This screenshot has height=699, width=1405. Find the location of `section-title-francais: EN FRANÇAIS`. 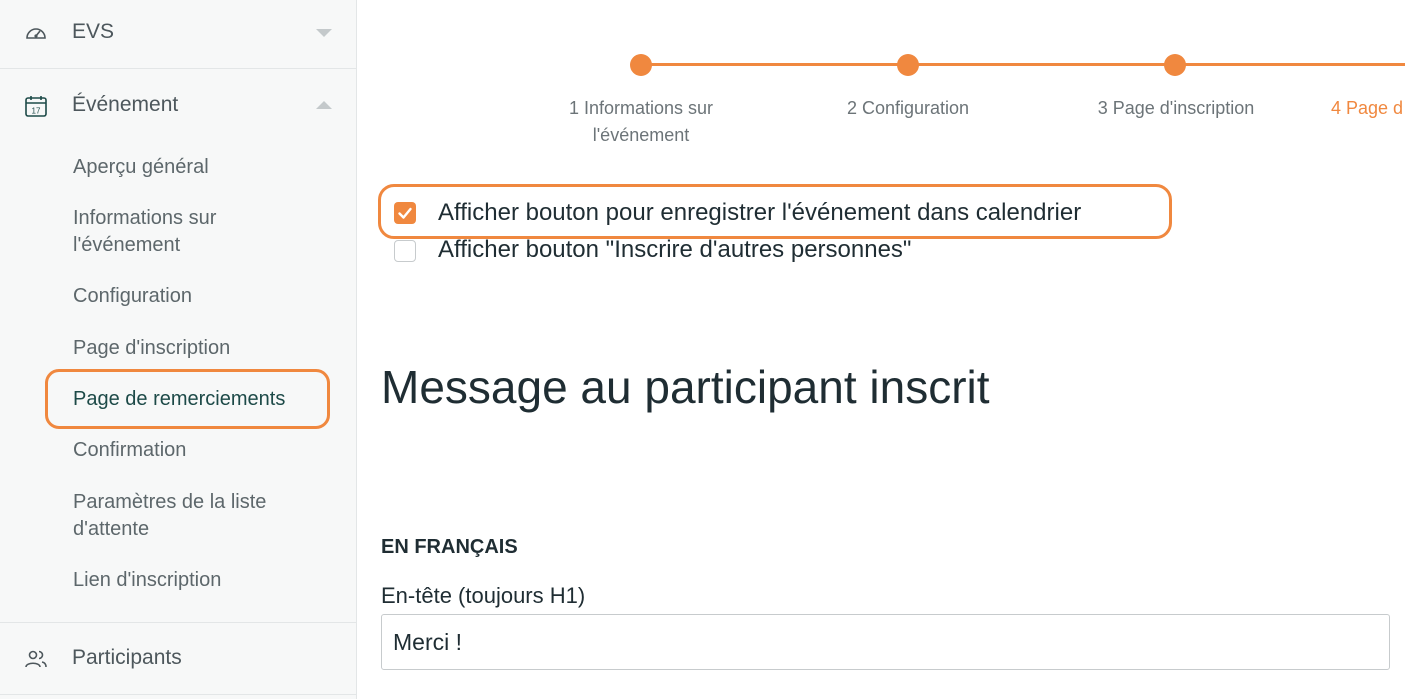

section-title-francais: EN FRANÇAIS is located at coordinates (449, 547).